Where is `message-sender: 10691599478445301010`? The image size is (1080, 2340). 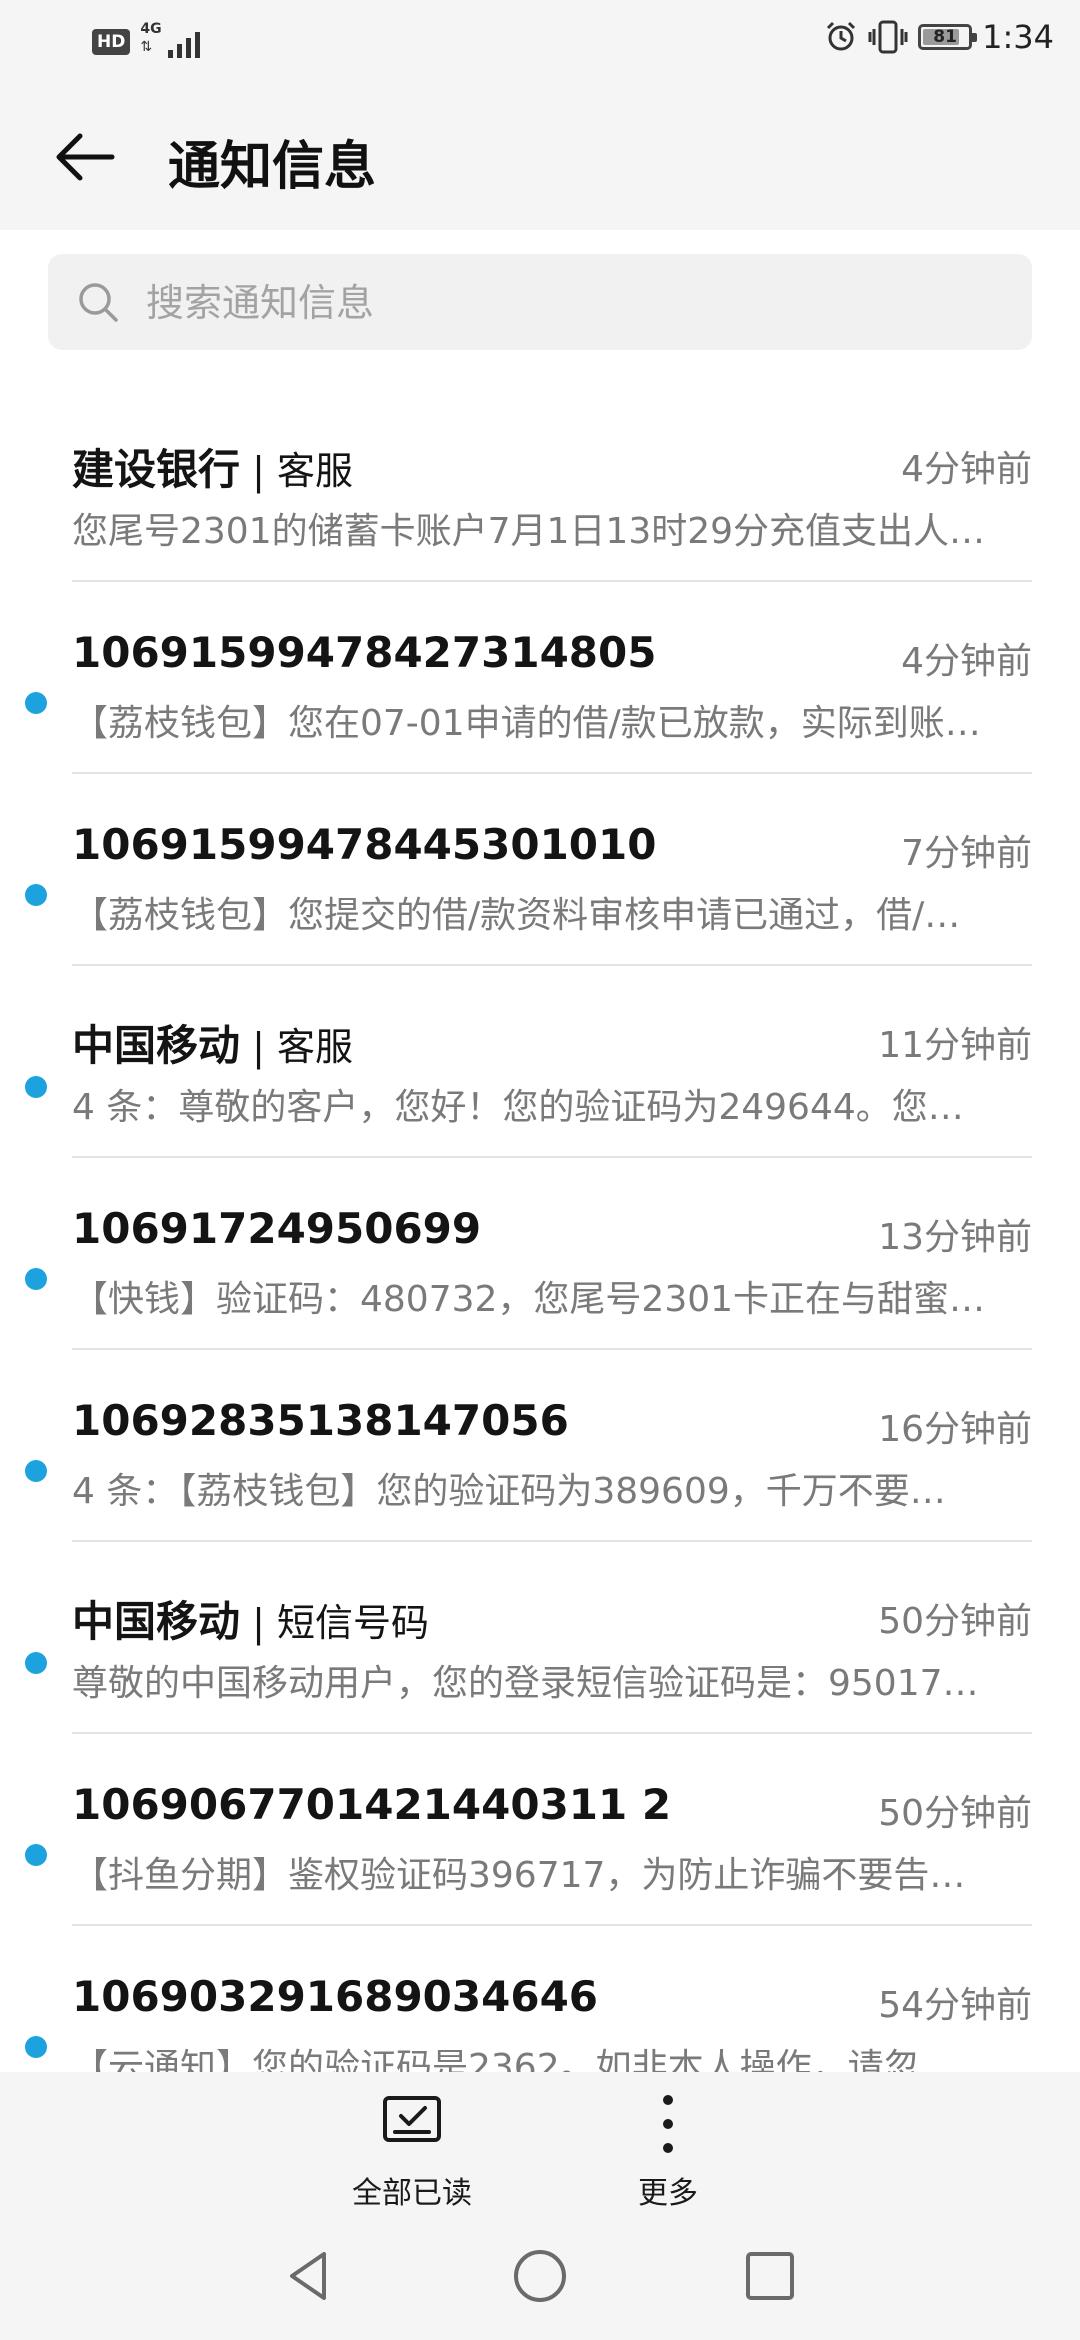 message-sender: 10691599478445301010 is located at coordinates (364, 844).